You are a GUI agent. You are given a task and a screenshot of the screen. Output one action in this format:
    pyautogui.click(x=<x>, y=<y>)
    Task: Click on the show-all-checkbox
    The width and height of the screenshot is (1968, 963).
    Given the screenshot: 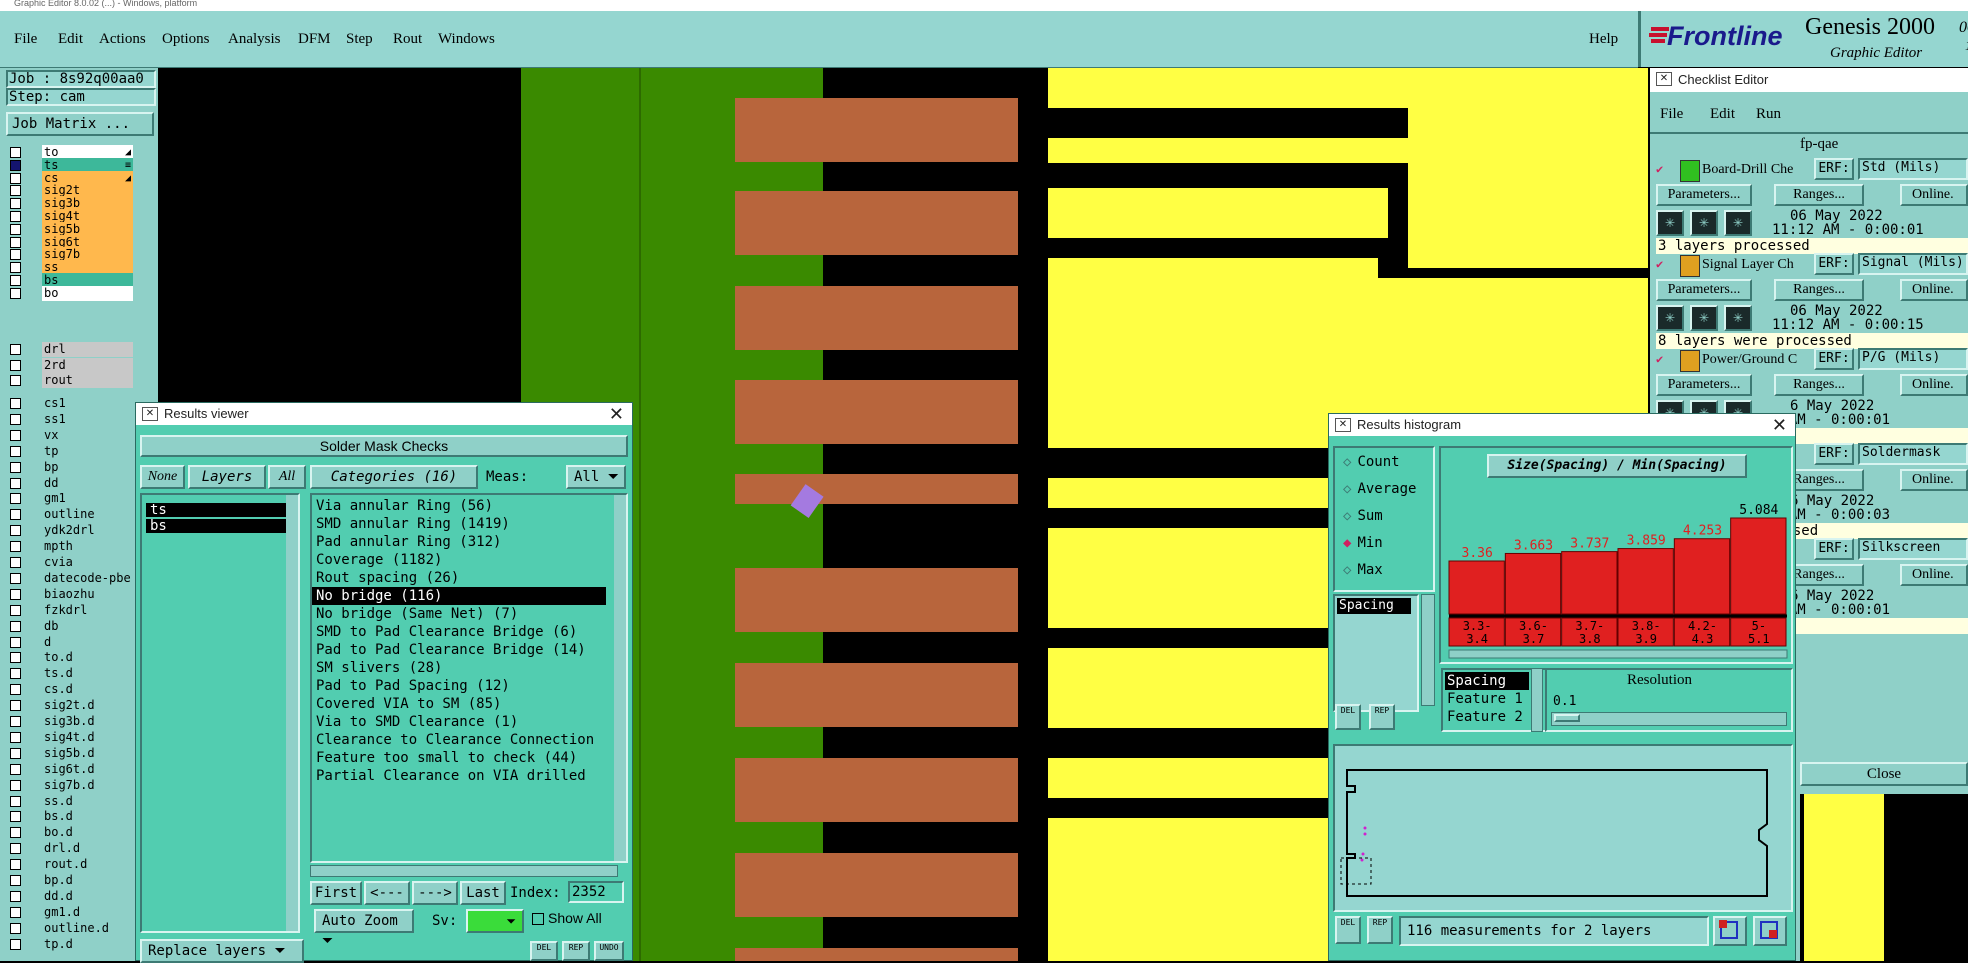 What is the action you would take?
    pyautogui.click(x=538, y=919)
    